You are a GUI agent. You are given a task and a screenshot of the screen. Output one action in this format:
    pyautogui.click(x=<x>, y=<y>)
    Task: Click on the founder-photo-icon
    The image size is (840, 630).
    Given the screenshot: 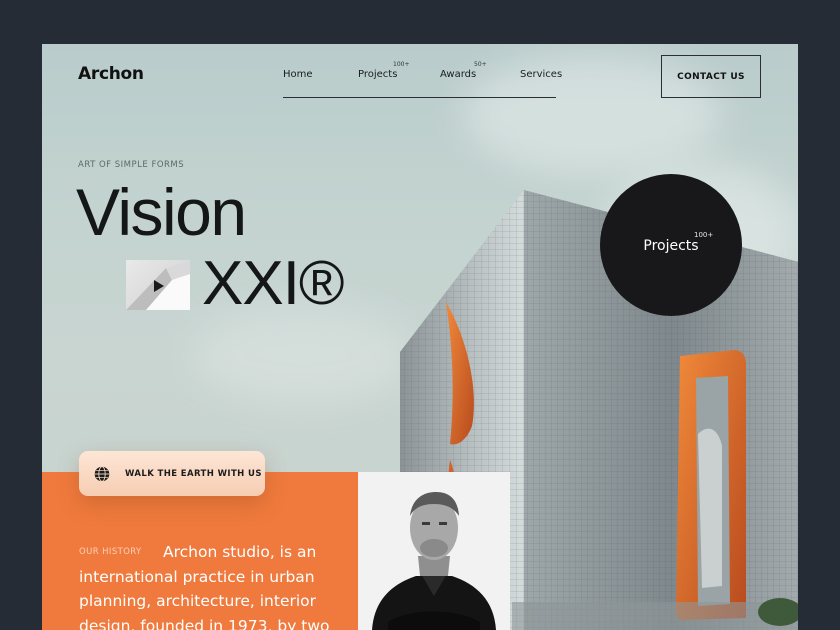 What is the action you would take?
    pyautogui.click(x=434, y=551)
    